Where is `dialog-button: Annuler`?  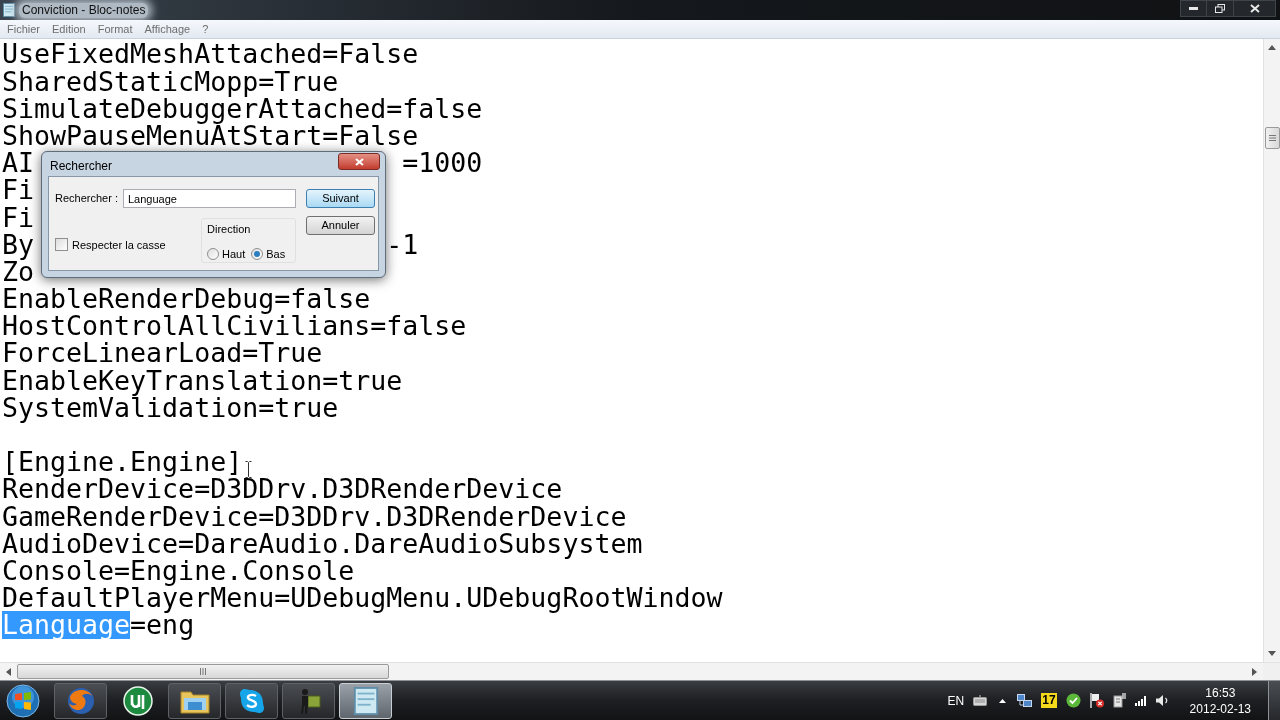
dialog-button: Annuler is located at coordinates (340, 225).